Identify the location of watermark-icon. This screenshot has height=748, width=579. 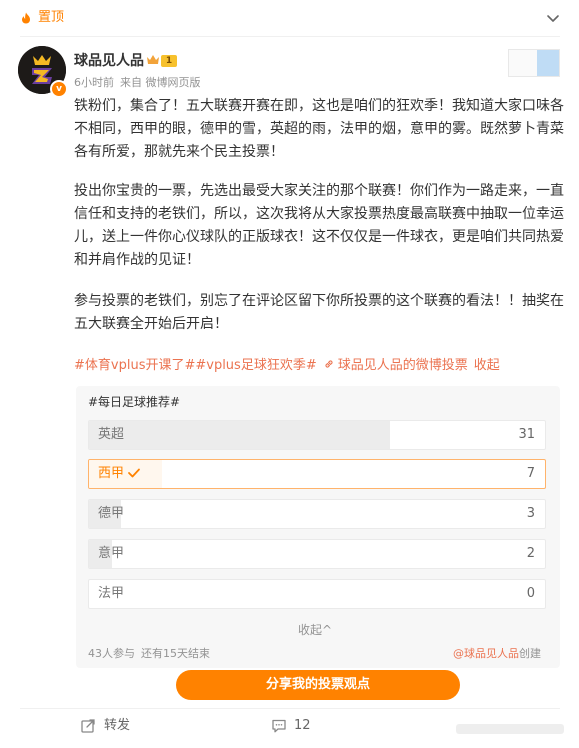
(510, 729).